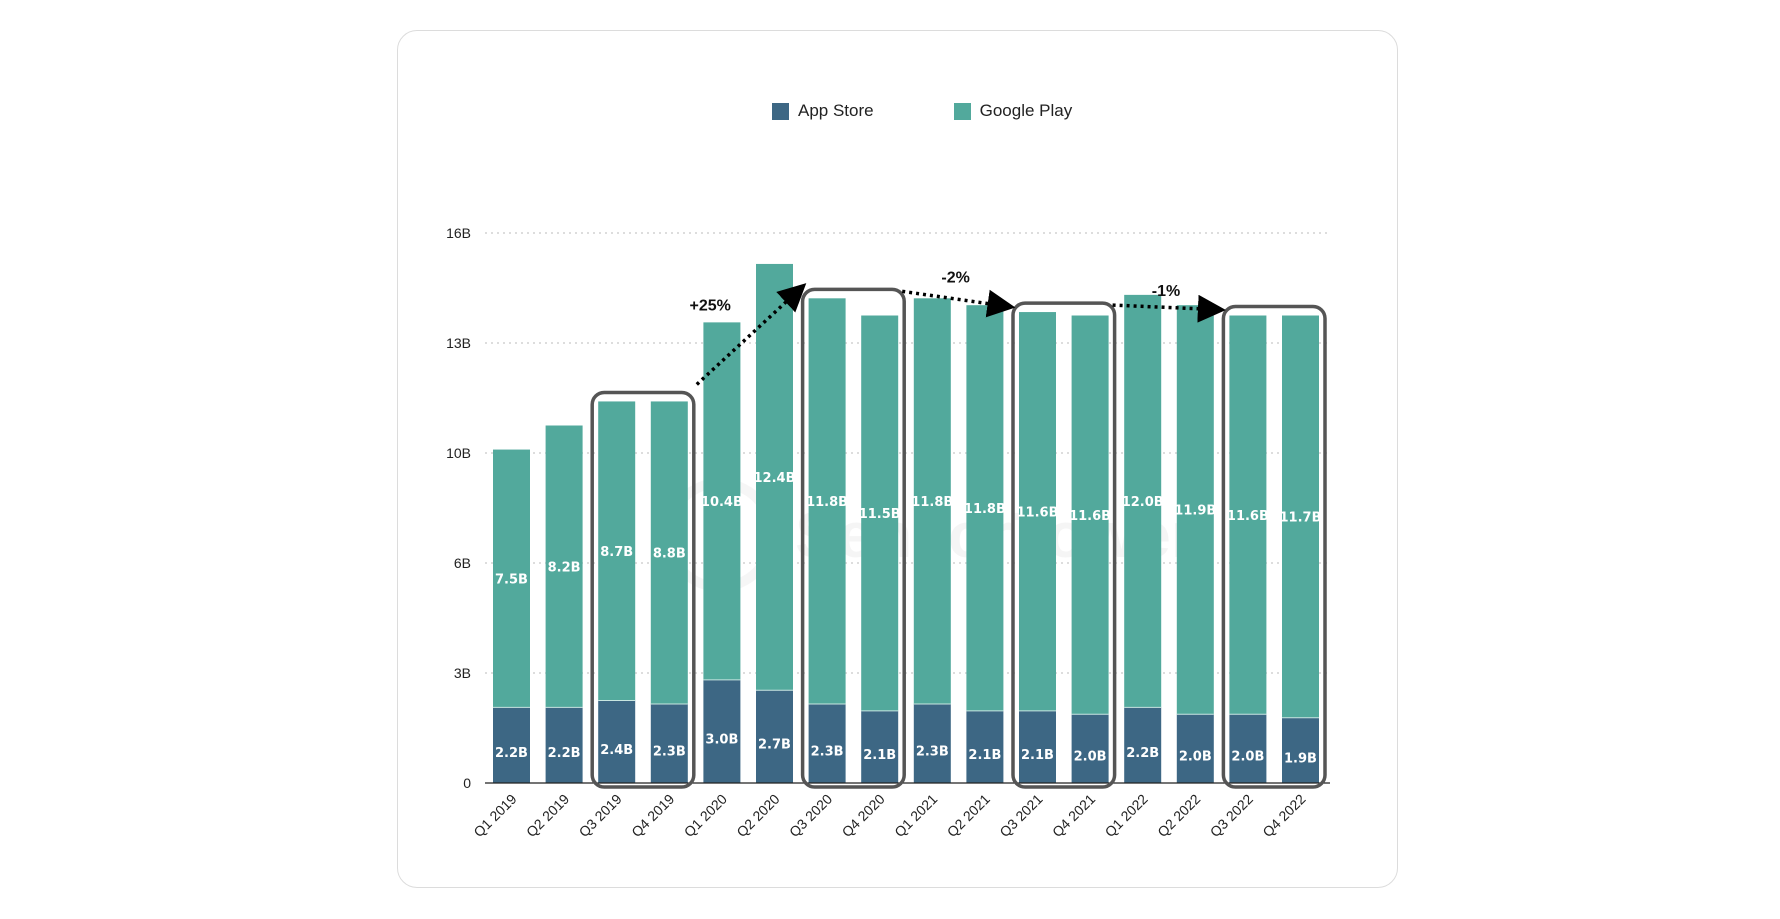  What do you see at coordinates (810, 815) in the screenshot?
I see `x-tick-label: Q3 2020` at bounding box center [810, 815].